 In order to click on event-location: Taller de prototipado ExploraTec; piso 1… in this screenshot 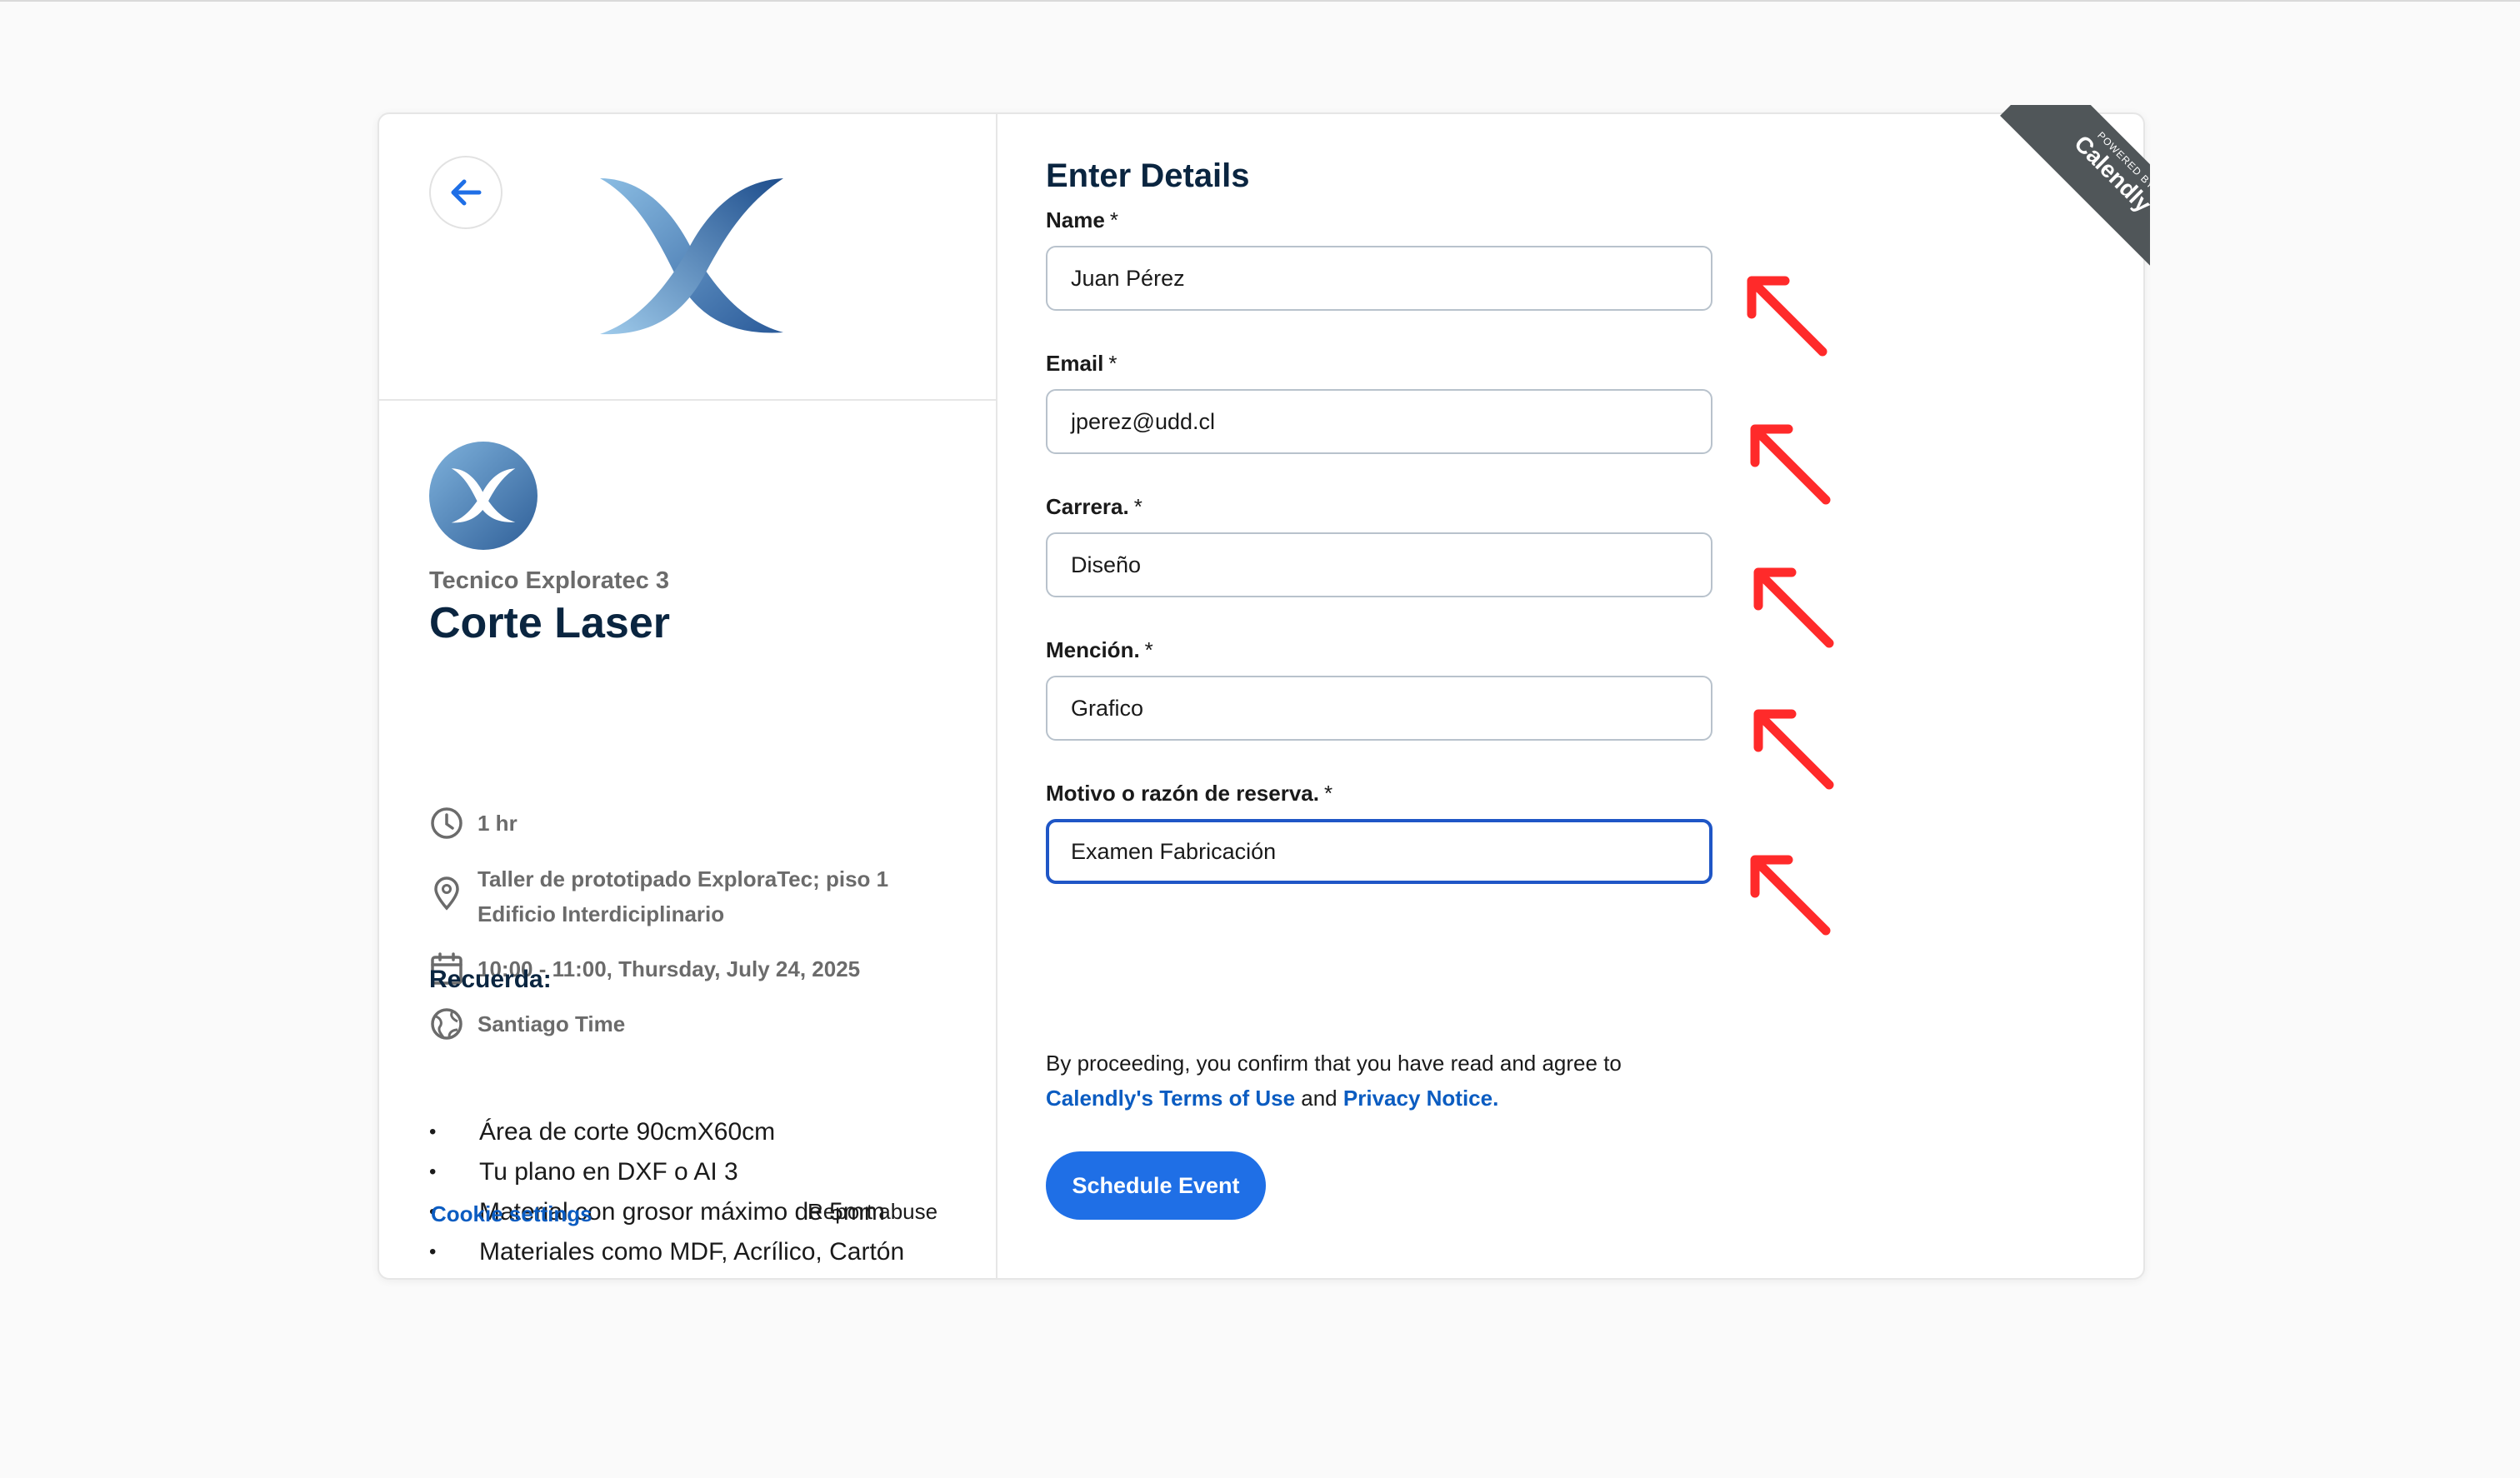, I will do `click(658, 896)`.